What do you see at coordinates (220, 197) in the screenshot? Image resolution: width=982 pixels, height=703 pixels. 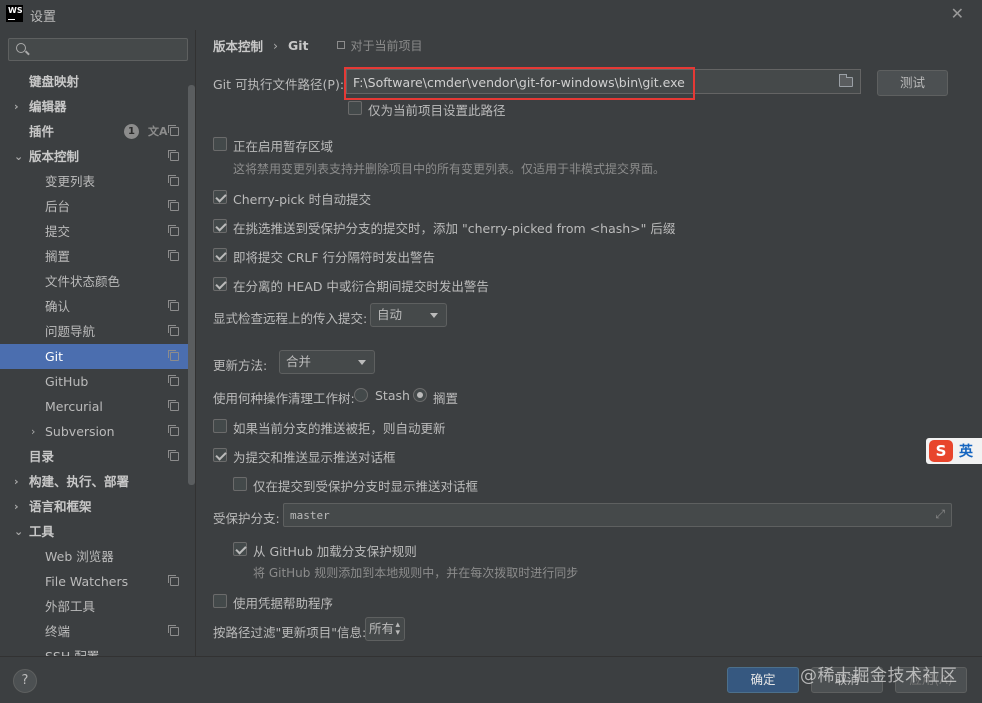 I see `cherry-pick-auto-commit-checkbox` at bounding box center [220, 197].